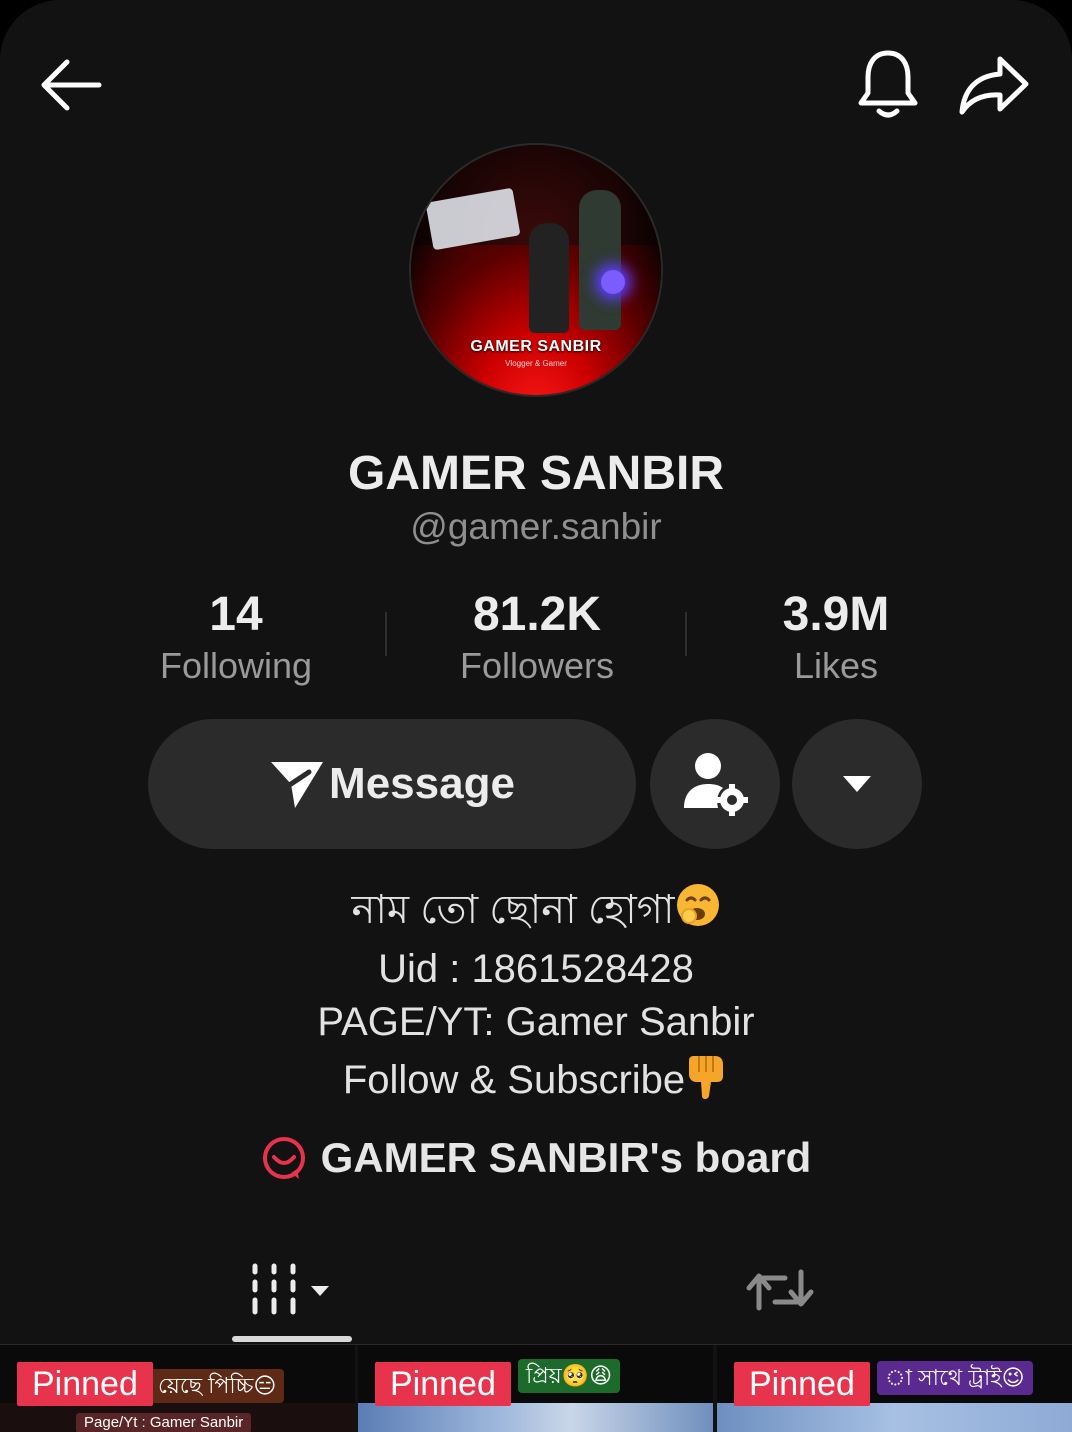 Image resolution: width=1072 pixels, height=1432 pixels. What do you see at coordinates (473, 219) in the screenshot?
I see `avatar-artwork` at bounding box center [473, 219].